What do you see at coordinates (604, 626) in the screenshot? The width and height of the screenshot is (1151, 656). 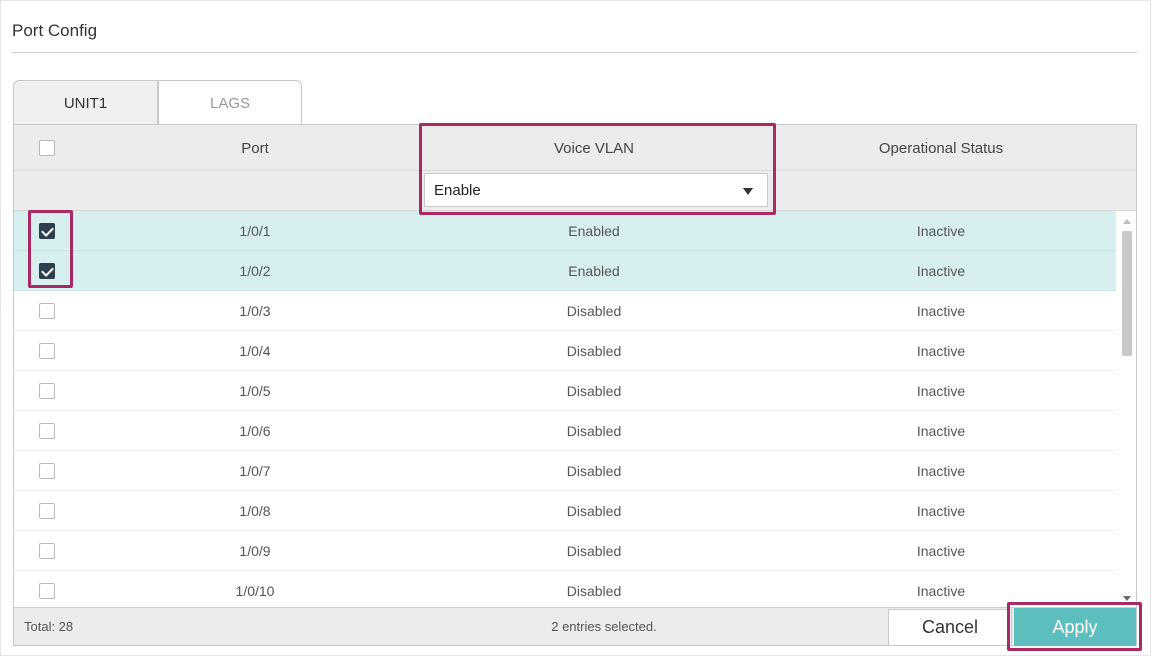 I see `selected-count: 2 entries selected.` at bounding box center [604, 626].